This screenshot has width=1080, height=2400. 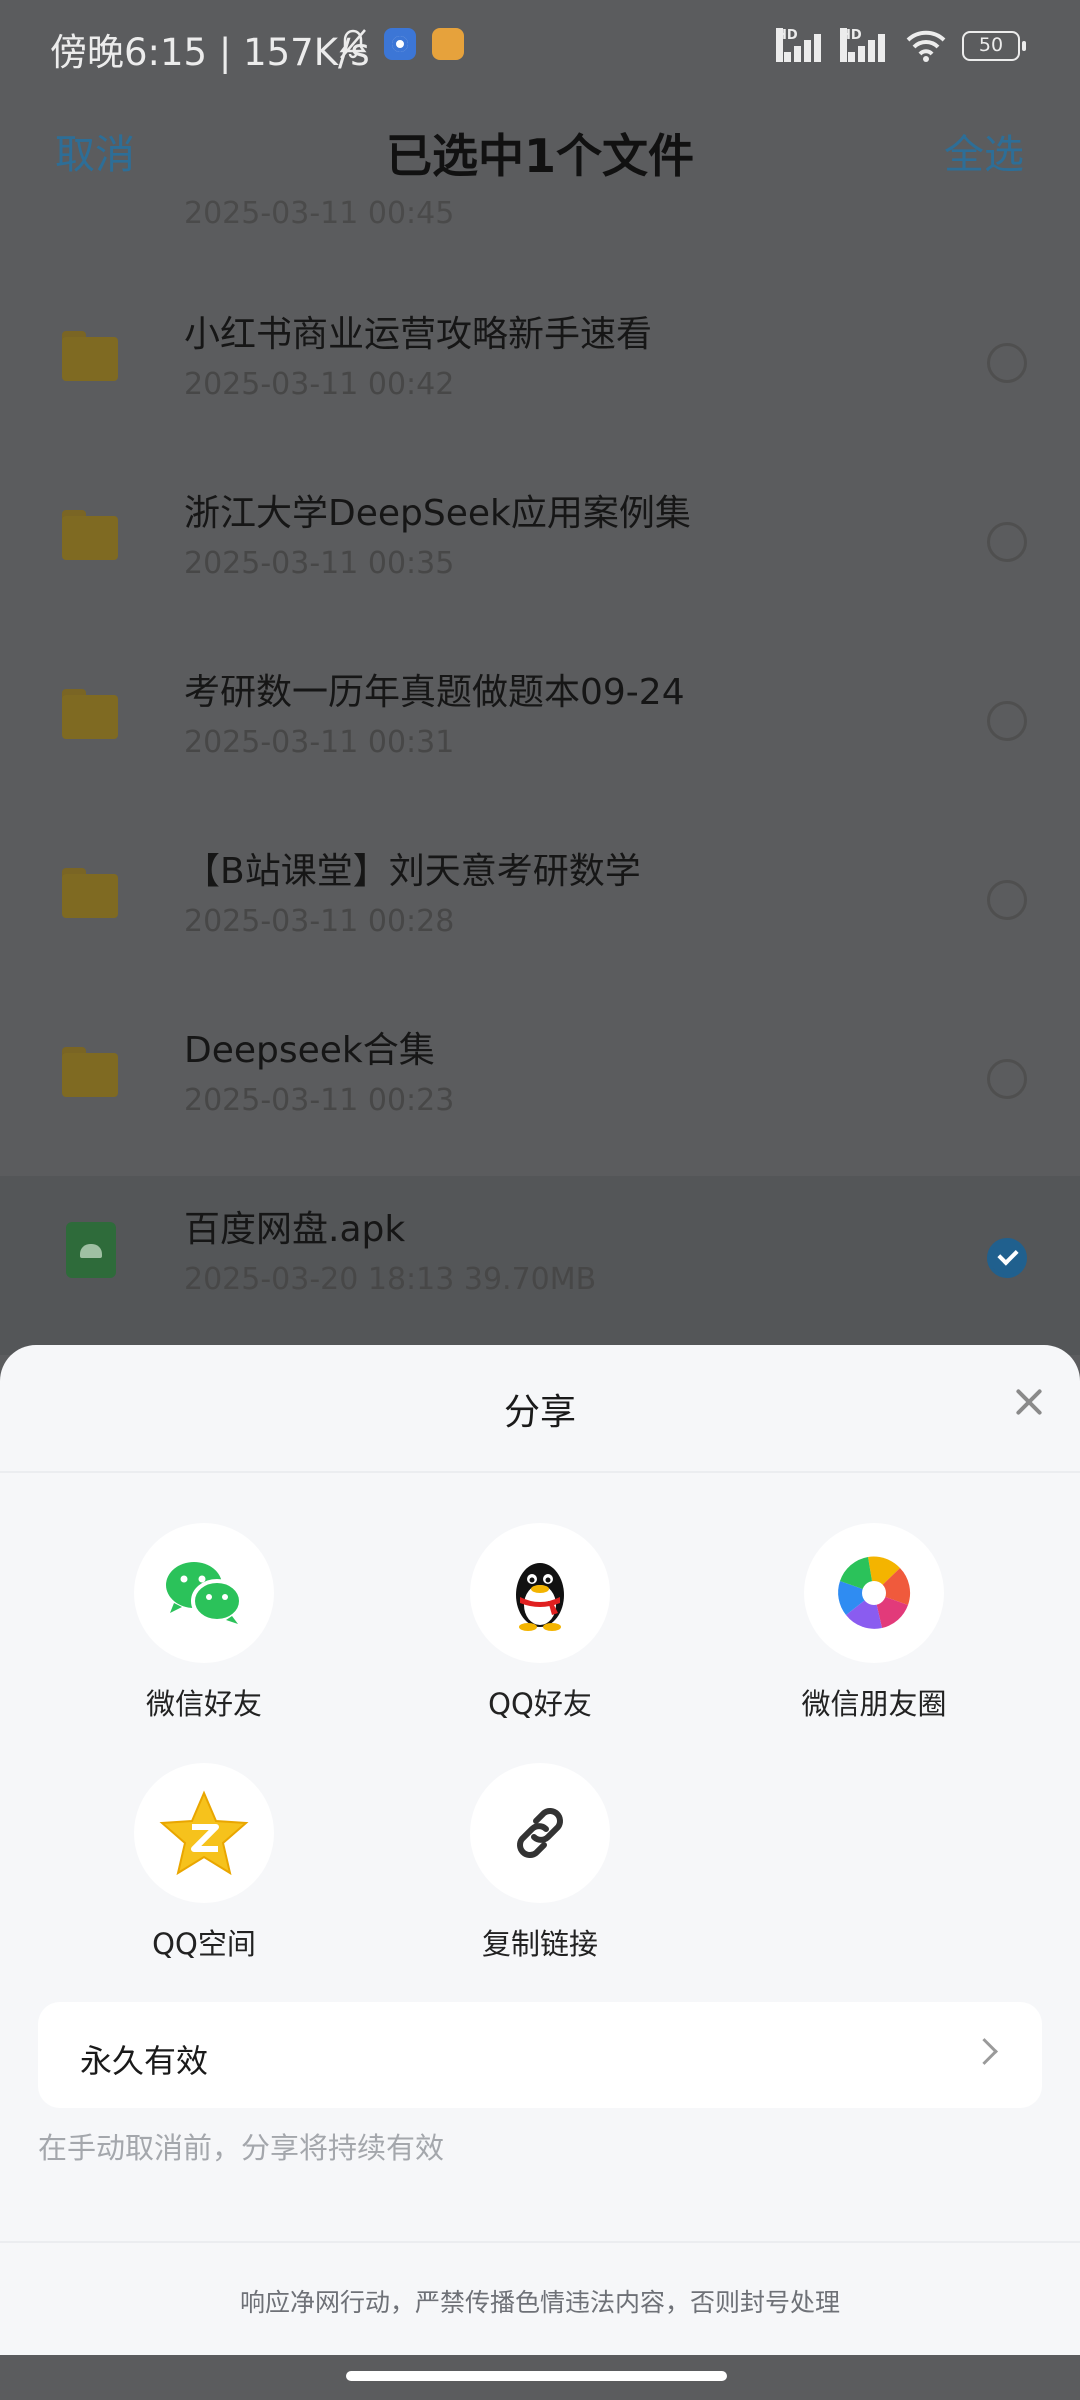 I want to click on file-row-selected: 百度网盘.apk 2025-03-20 18:13 39.70MB, so click(x=540, y=1265).